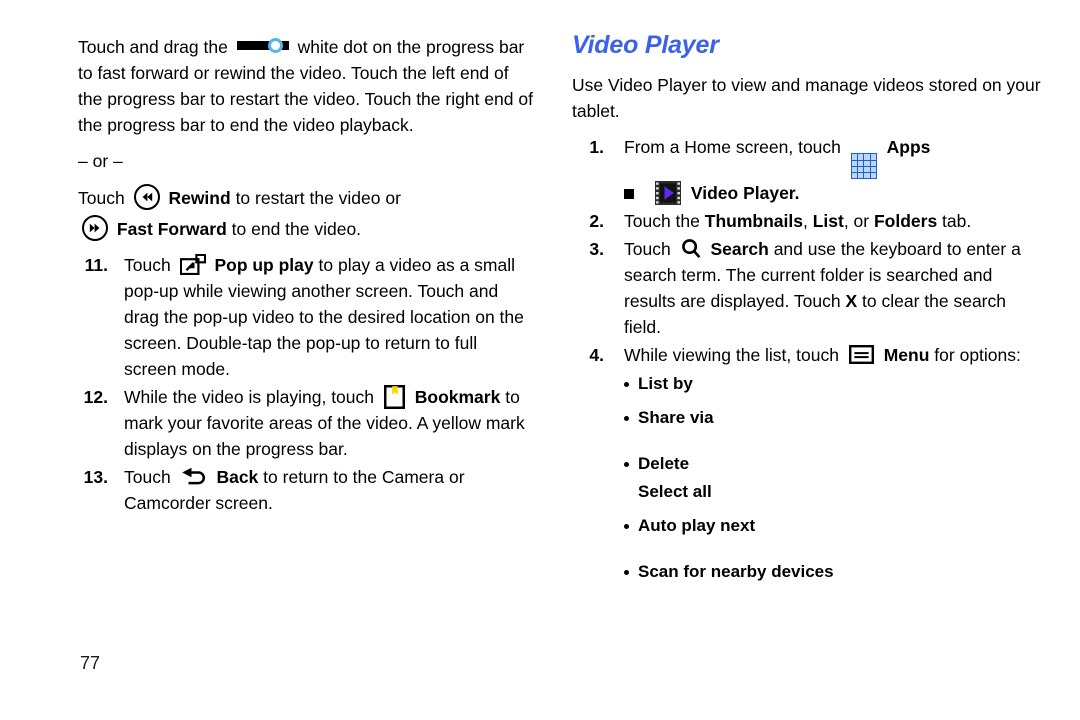 The image size is (1080, 720). What do you see at coordinates (100, 161) in the screenshot?
I see `or-separator: – or –` at bounding box center [100, 161].